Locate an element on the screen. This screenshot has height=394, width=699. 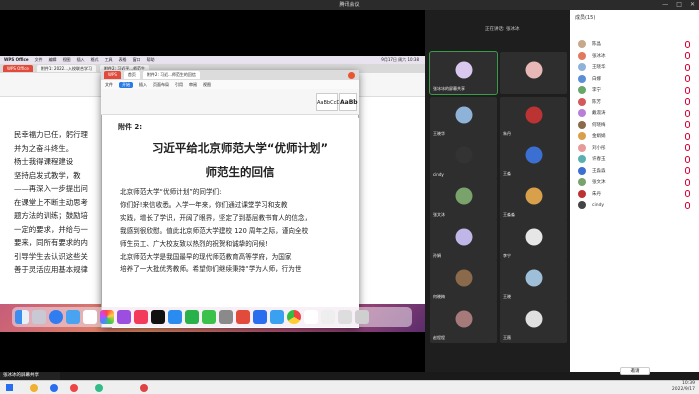
style-sample: AaBb is located at coordinates (348, 102).